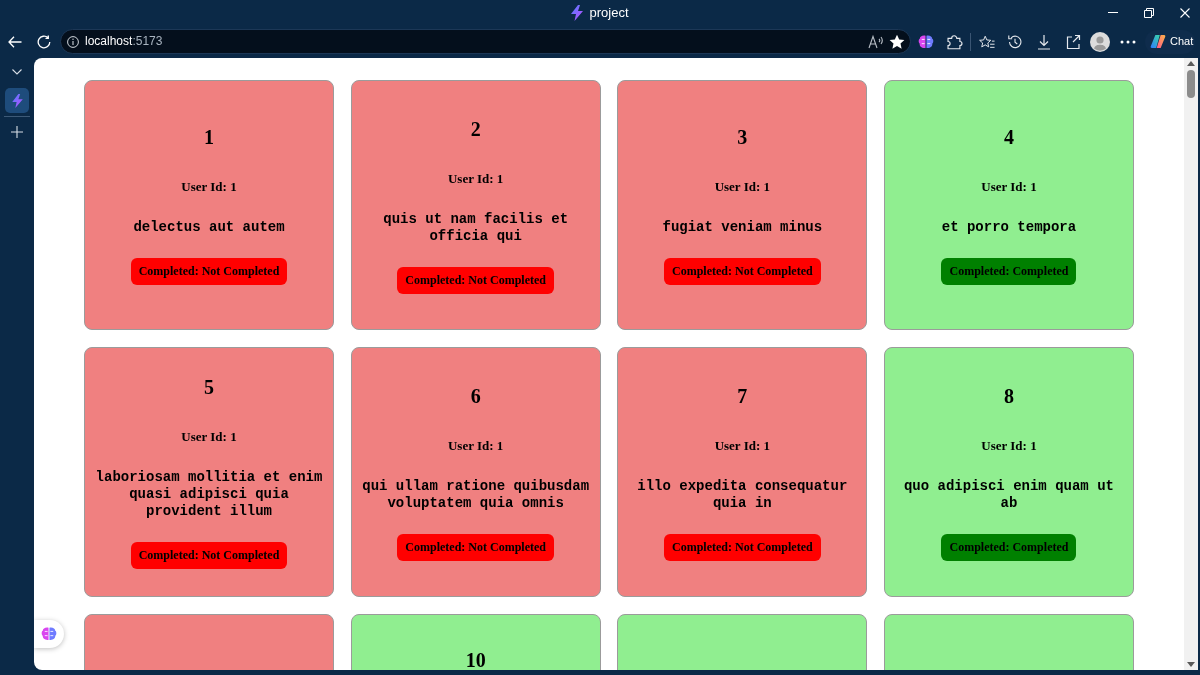  What do you see at coordinates (1149, 12) in the screenshot?
I see `restore-icon` at bounding box center [1149, 12].